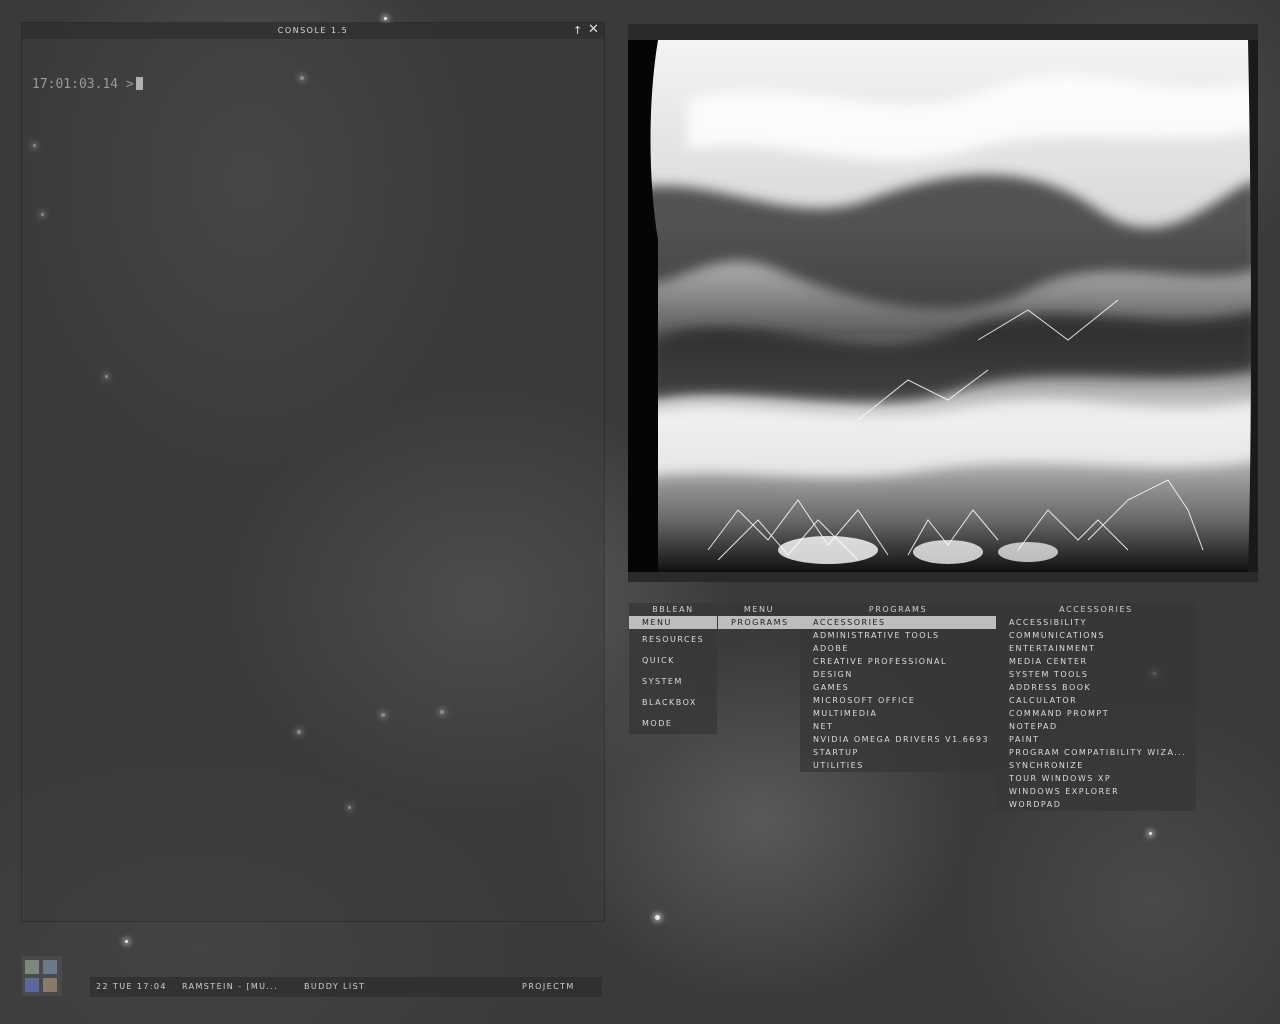 The width and height of the screenshot is (1280, 1024). I want to click on accessories-submenu-title: ACCESSORIES, so click(1096, 609).